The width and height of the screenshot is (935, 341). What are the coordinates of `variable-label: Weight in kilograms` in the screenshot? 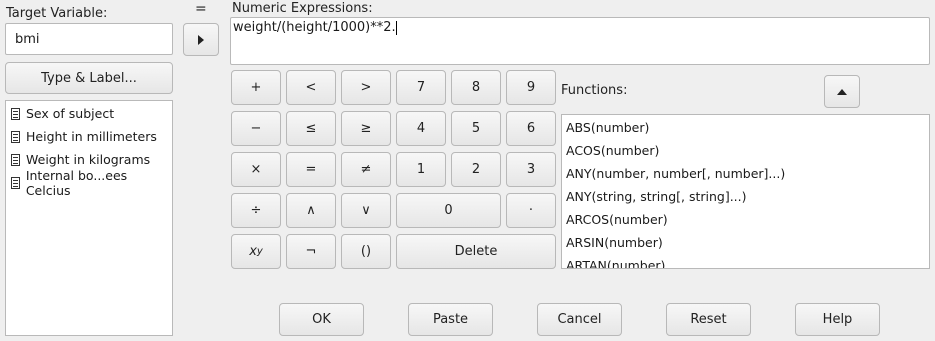 It's located at (88, 159).